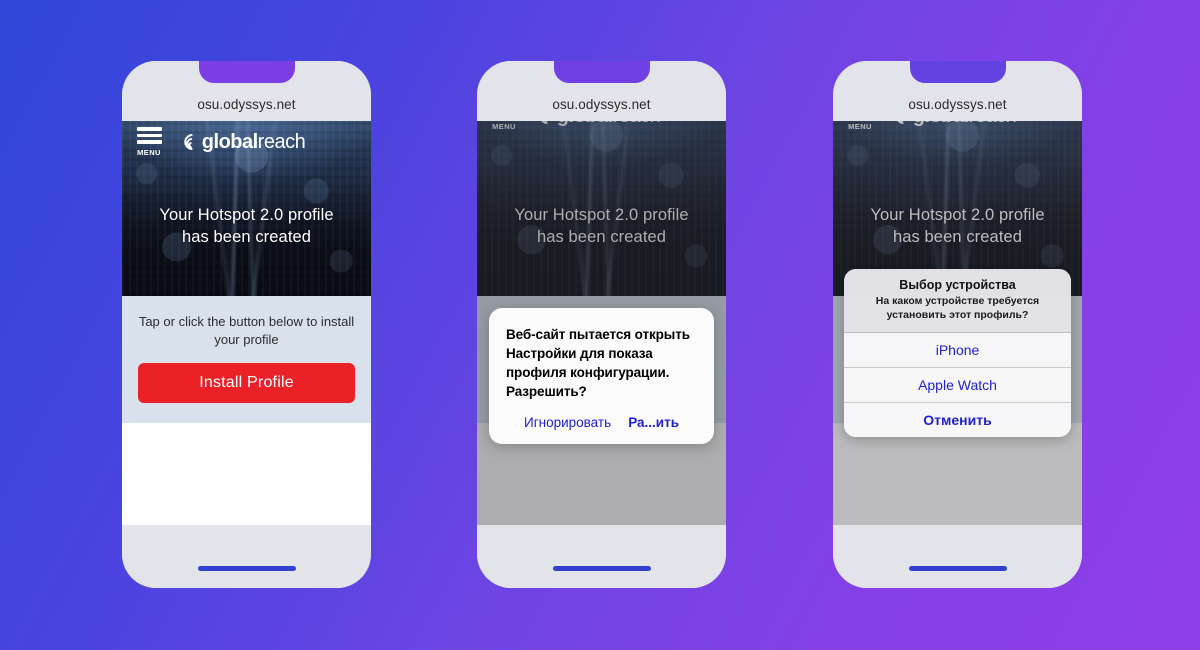  Describe the element at coordinates (229, 141) in the screenshot. I see `logo-bold-text: global` at that location.